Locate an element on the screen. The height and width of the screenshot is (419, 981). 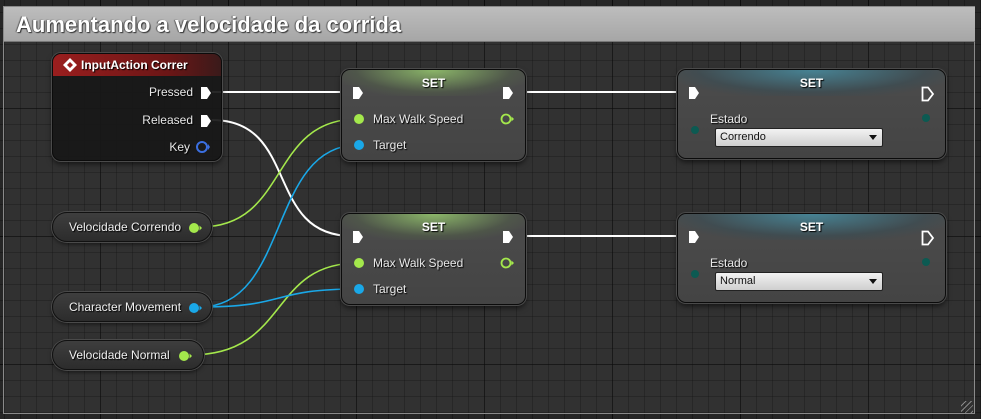
velocidade-normal-getter: Velocidade Normal is located at coordinates (128, 355).